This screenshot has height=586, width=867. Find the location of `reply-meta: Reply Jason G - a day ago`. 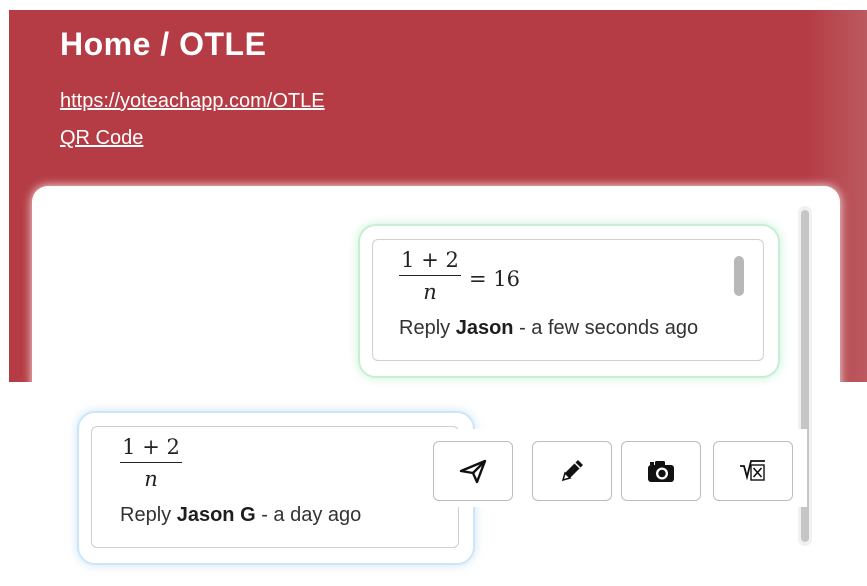

reply-meta: Reply Jason G - a day ago is located at coordinates (240, 515).